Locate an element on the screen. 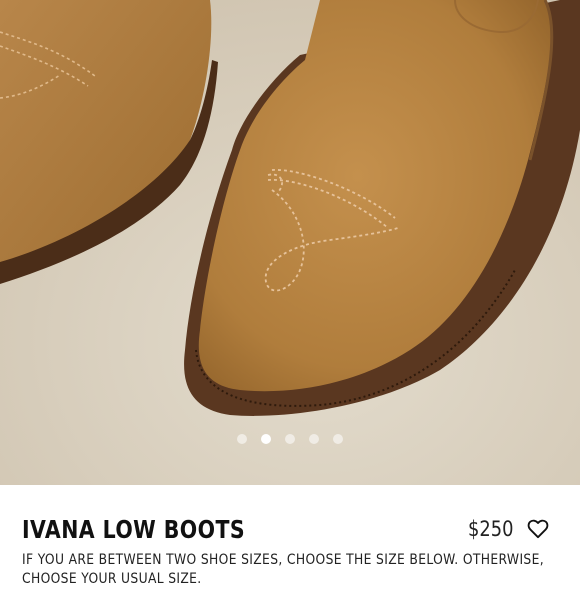 The height and width of the screenshot is (589, 580). product-price: $250 is located at coordinates (491, 529).